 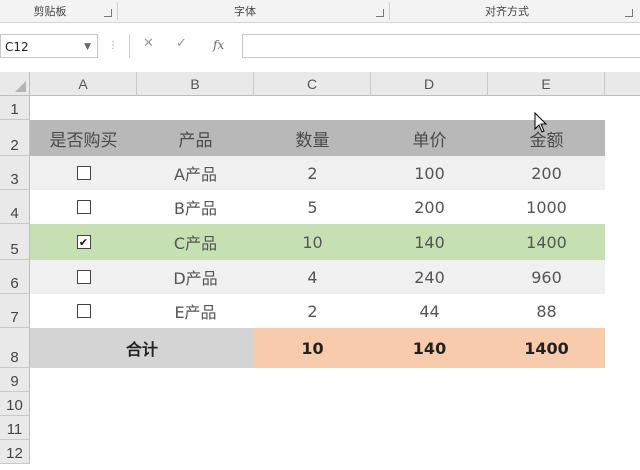 I want to click on table-row: D产品 4 240 960, so click(x=317, y=277).